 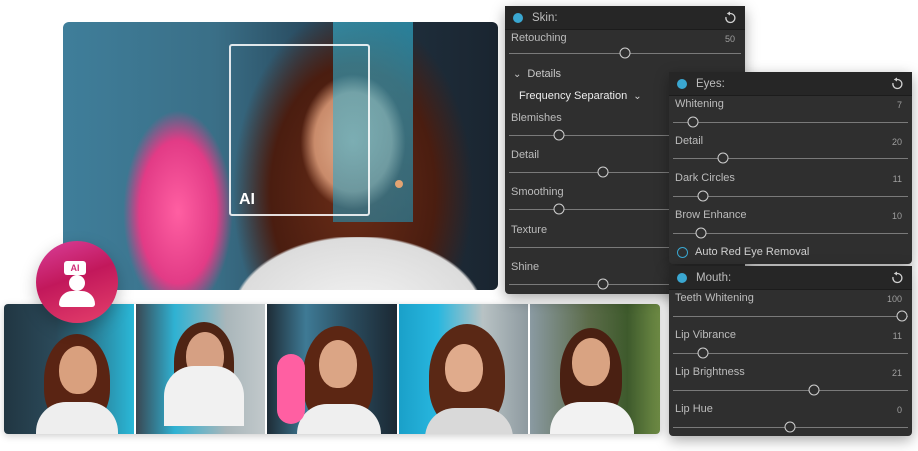 I want to click on slider-label: Lip Hue, so click(x=694, y=409).